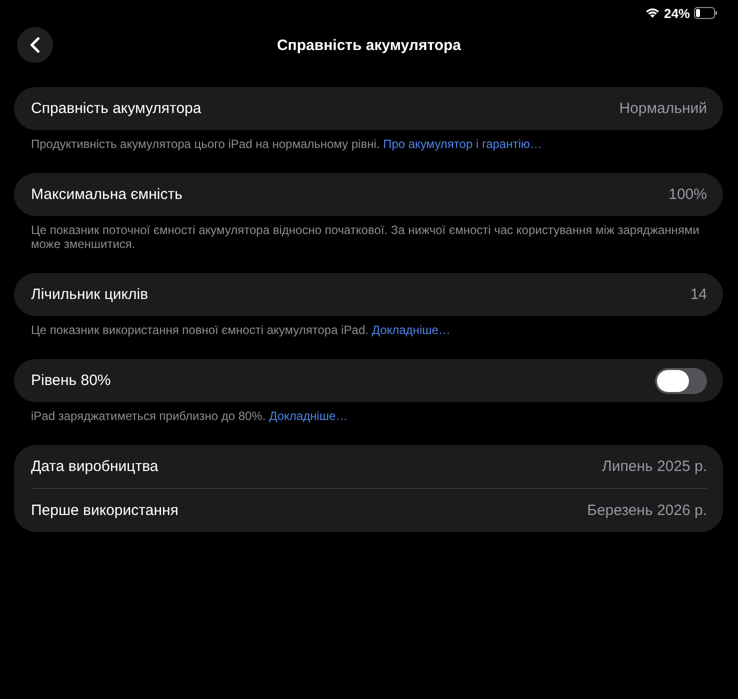 This screenshot has width=738, height=699. What do you see at coordinates (677, 13) in the screenshot?
I see `battery-percent: 24%` at bounding box center [677, 13].